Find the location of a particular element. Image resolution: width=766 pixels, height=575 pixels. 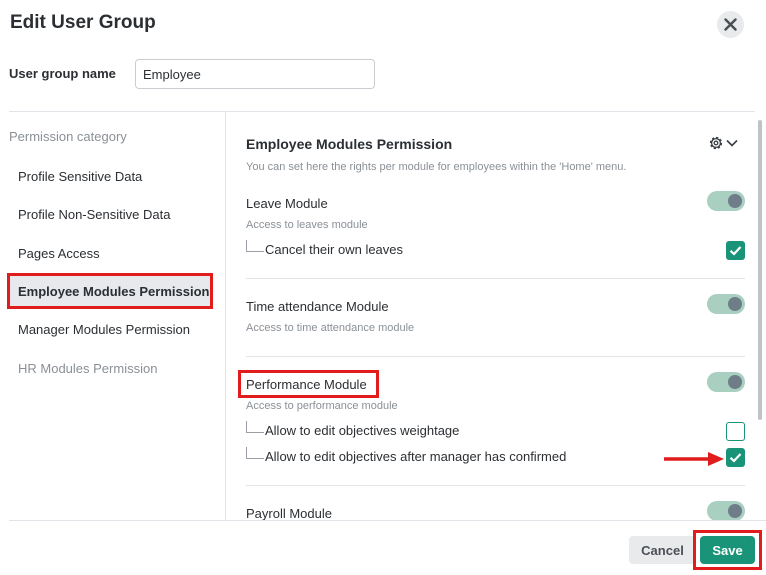

module-title: Performance Module is located at coordinates (306, 384).